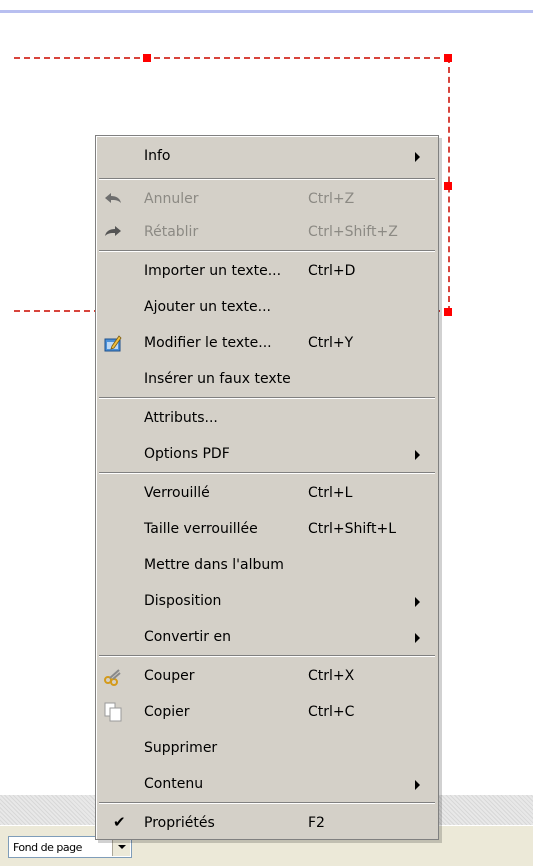  What do you see at coordinates (177, 493) in the screenshot?
I see `menu-item-label: Verrouillé` at bounding box center [177, 493].